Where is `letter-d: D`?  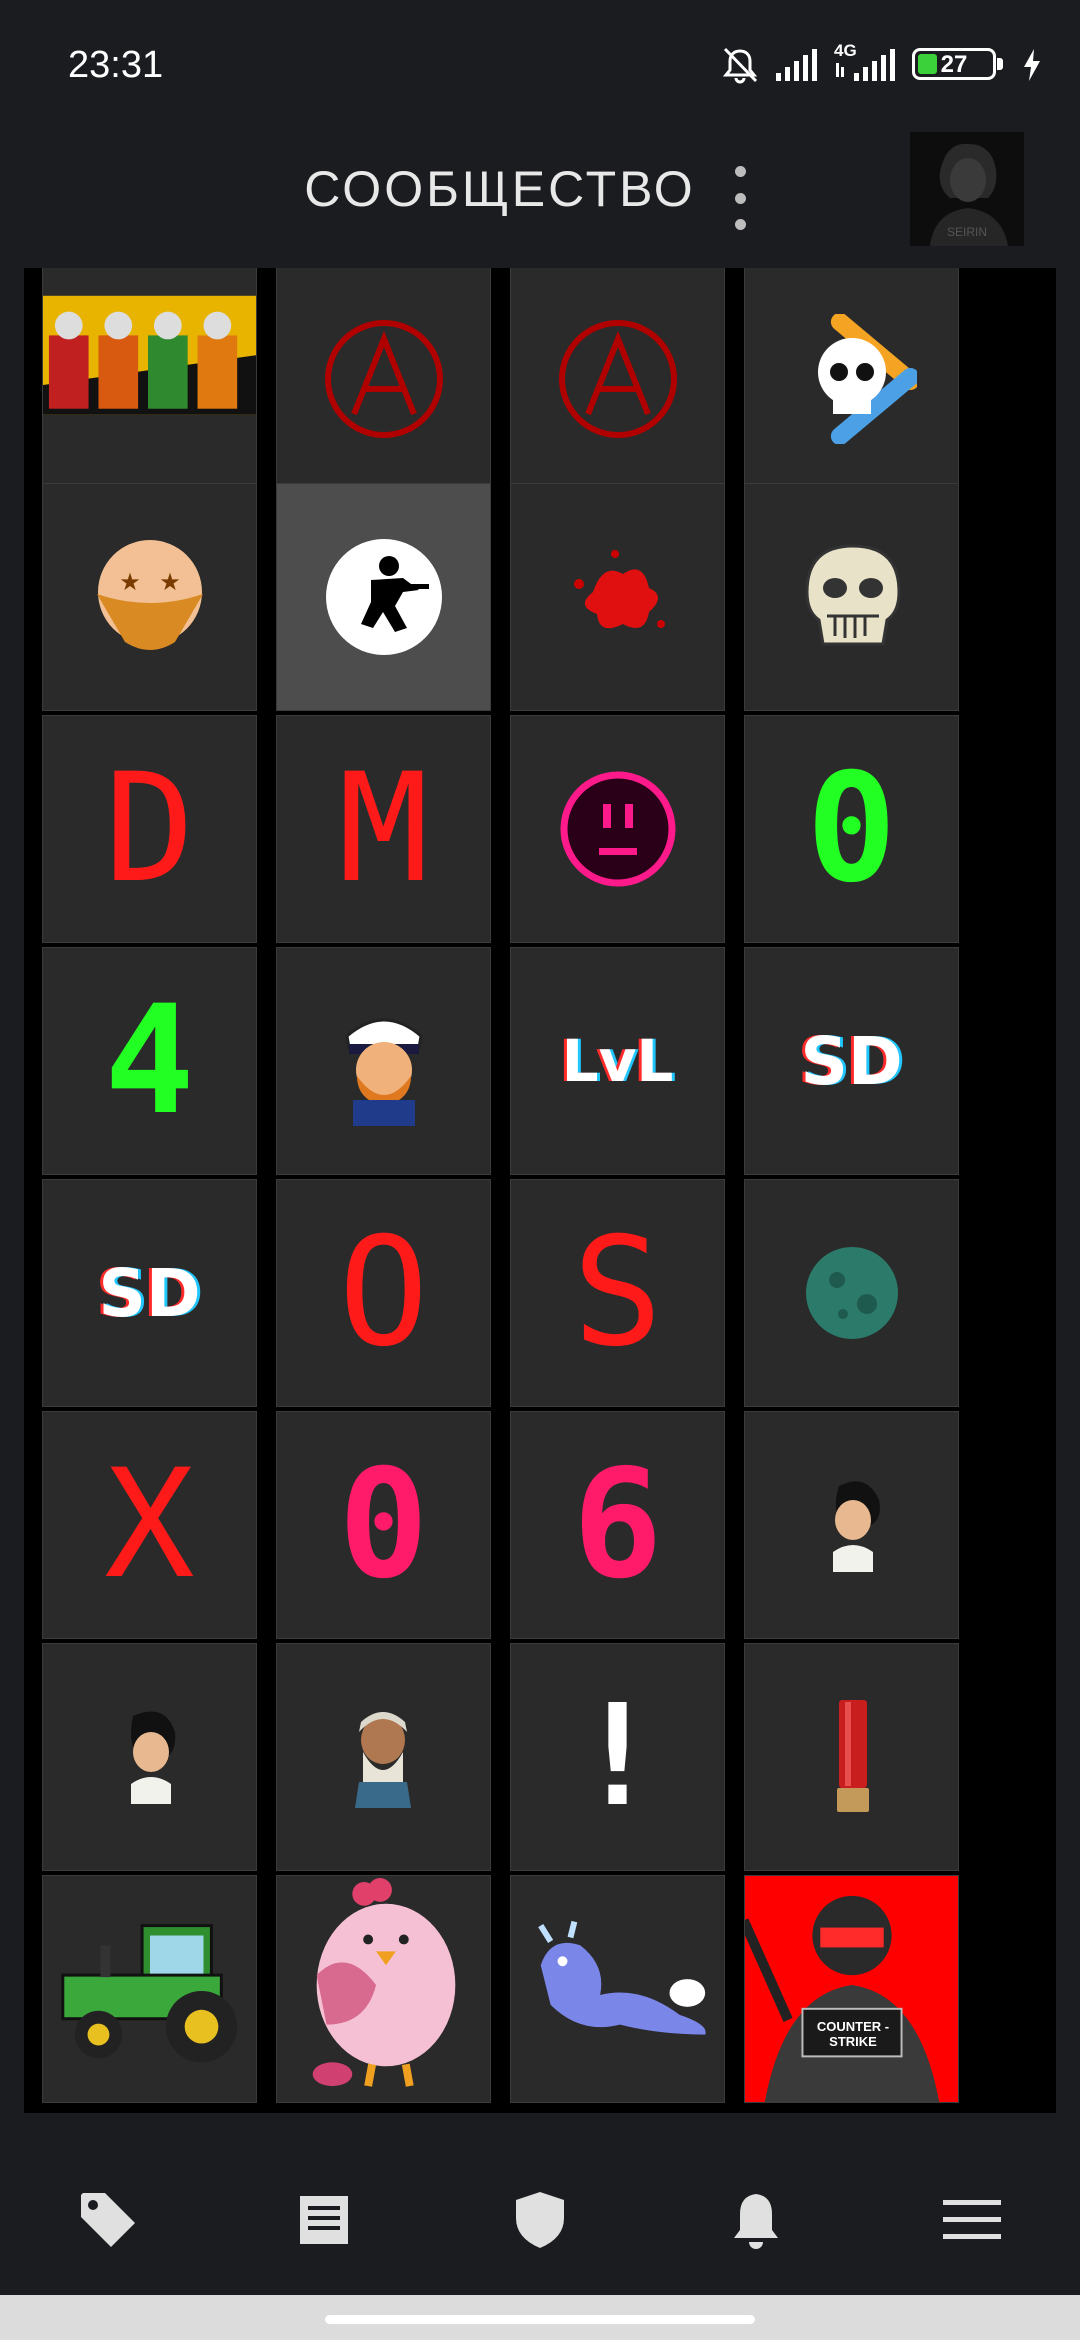
letter-d: D is located at coordinates (149, 829).